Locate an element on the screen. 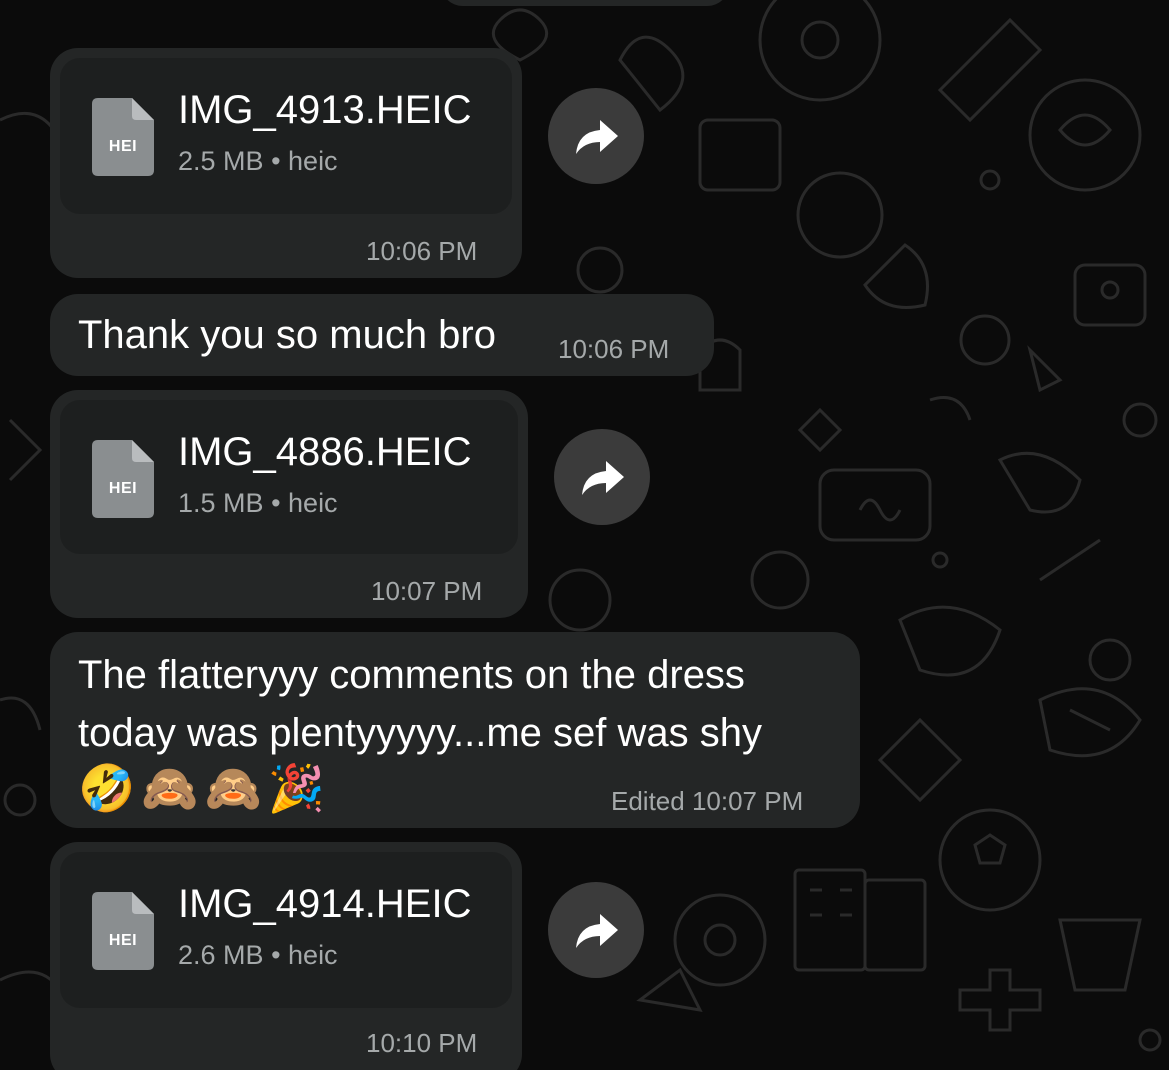 Image resolution: width=1169 pixels, height=1070 pixels. file-meta: 1.5 MB • heic is located at coordinates (258, 503).